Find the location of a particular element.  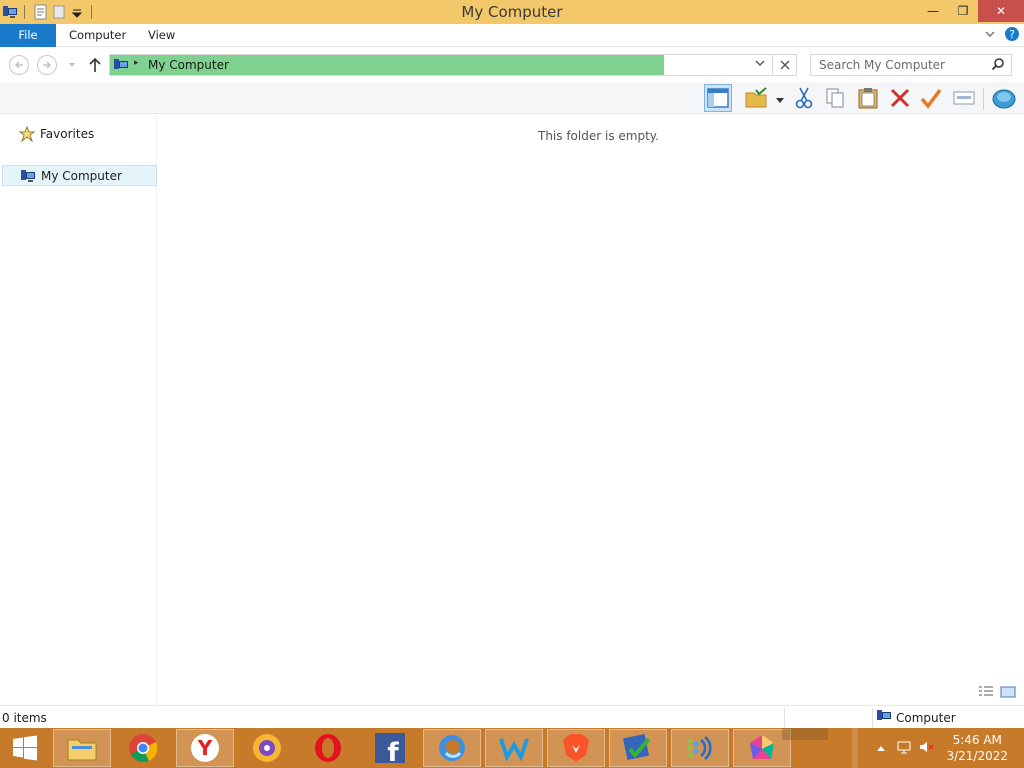

status-location: Computer is located at coordinates (916, 717).